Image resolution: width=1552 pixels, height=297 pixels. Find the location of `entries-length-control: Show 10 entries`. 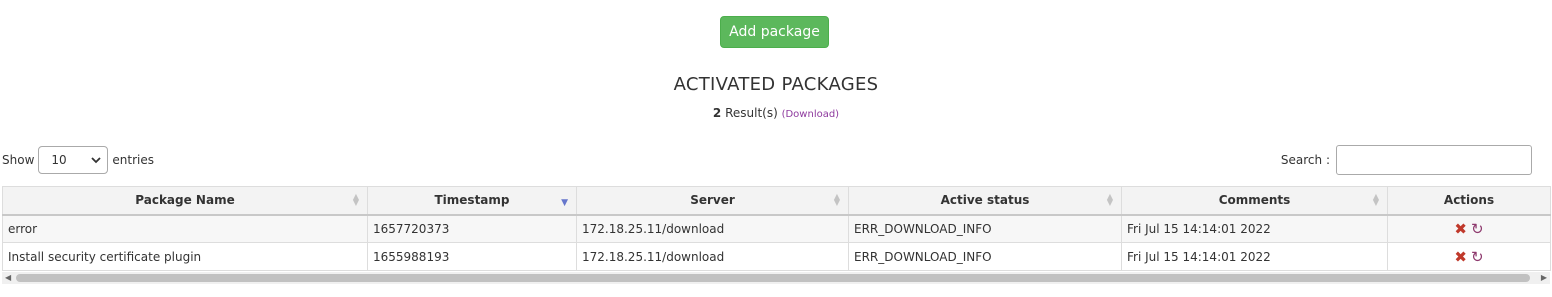

entries-length-control: Show 10 entries is located at coordinates (78, 160).